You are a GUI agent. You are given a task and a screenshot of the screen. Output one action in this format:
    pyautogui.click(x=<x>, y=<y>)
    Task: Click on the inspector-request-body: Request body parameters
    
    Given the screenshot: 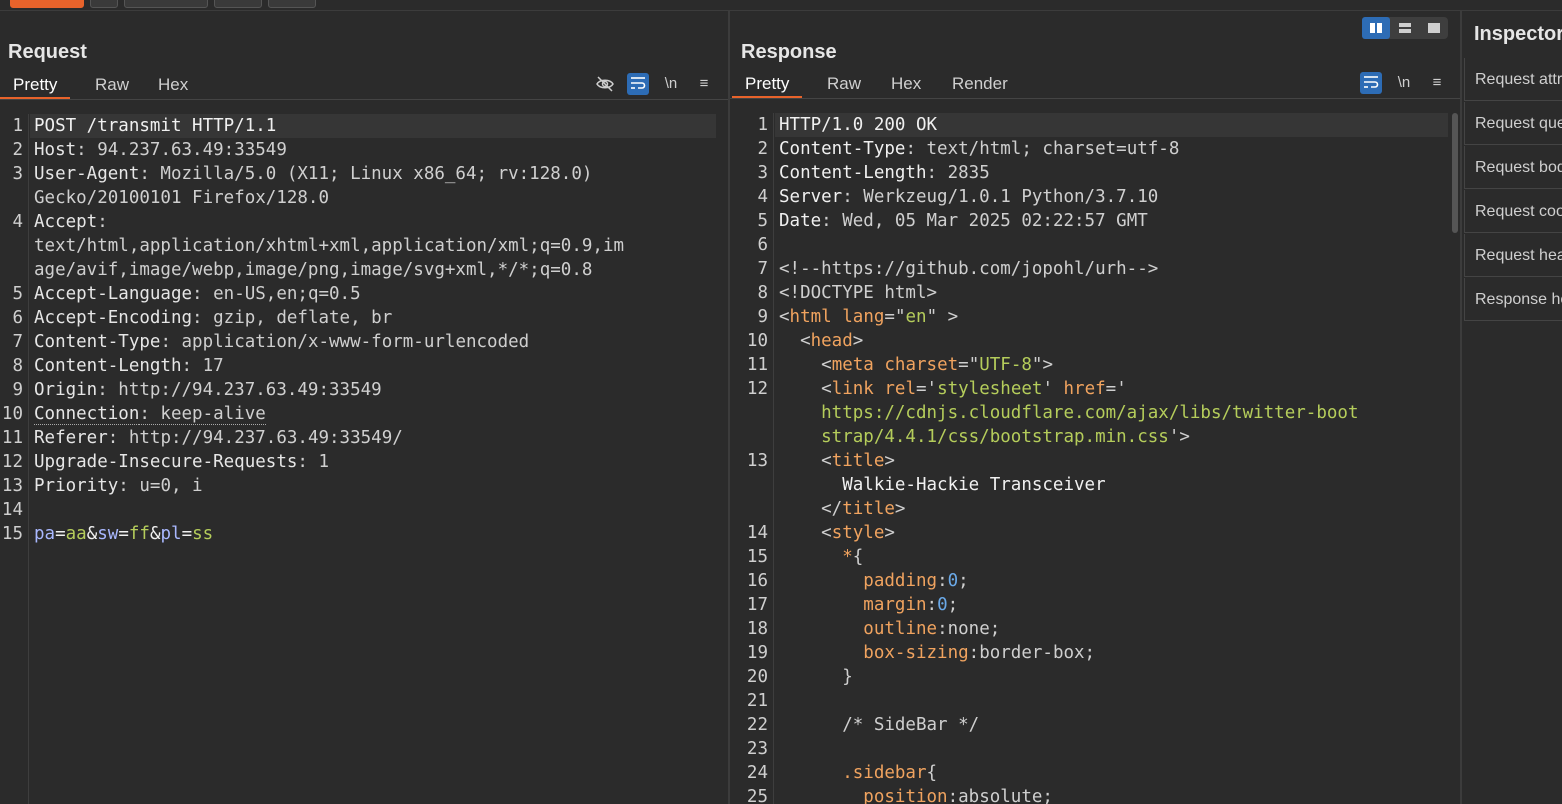 What is the action you would take?
    pyautogui.click(x=1513, y=167)
    